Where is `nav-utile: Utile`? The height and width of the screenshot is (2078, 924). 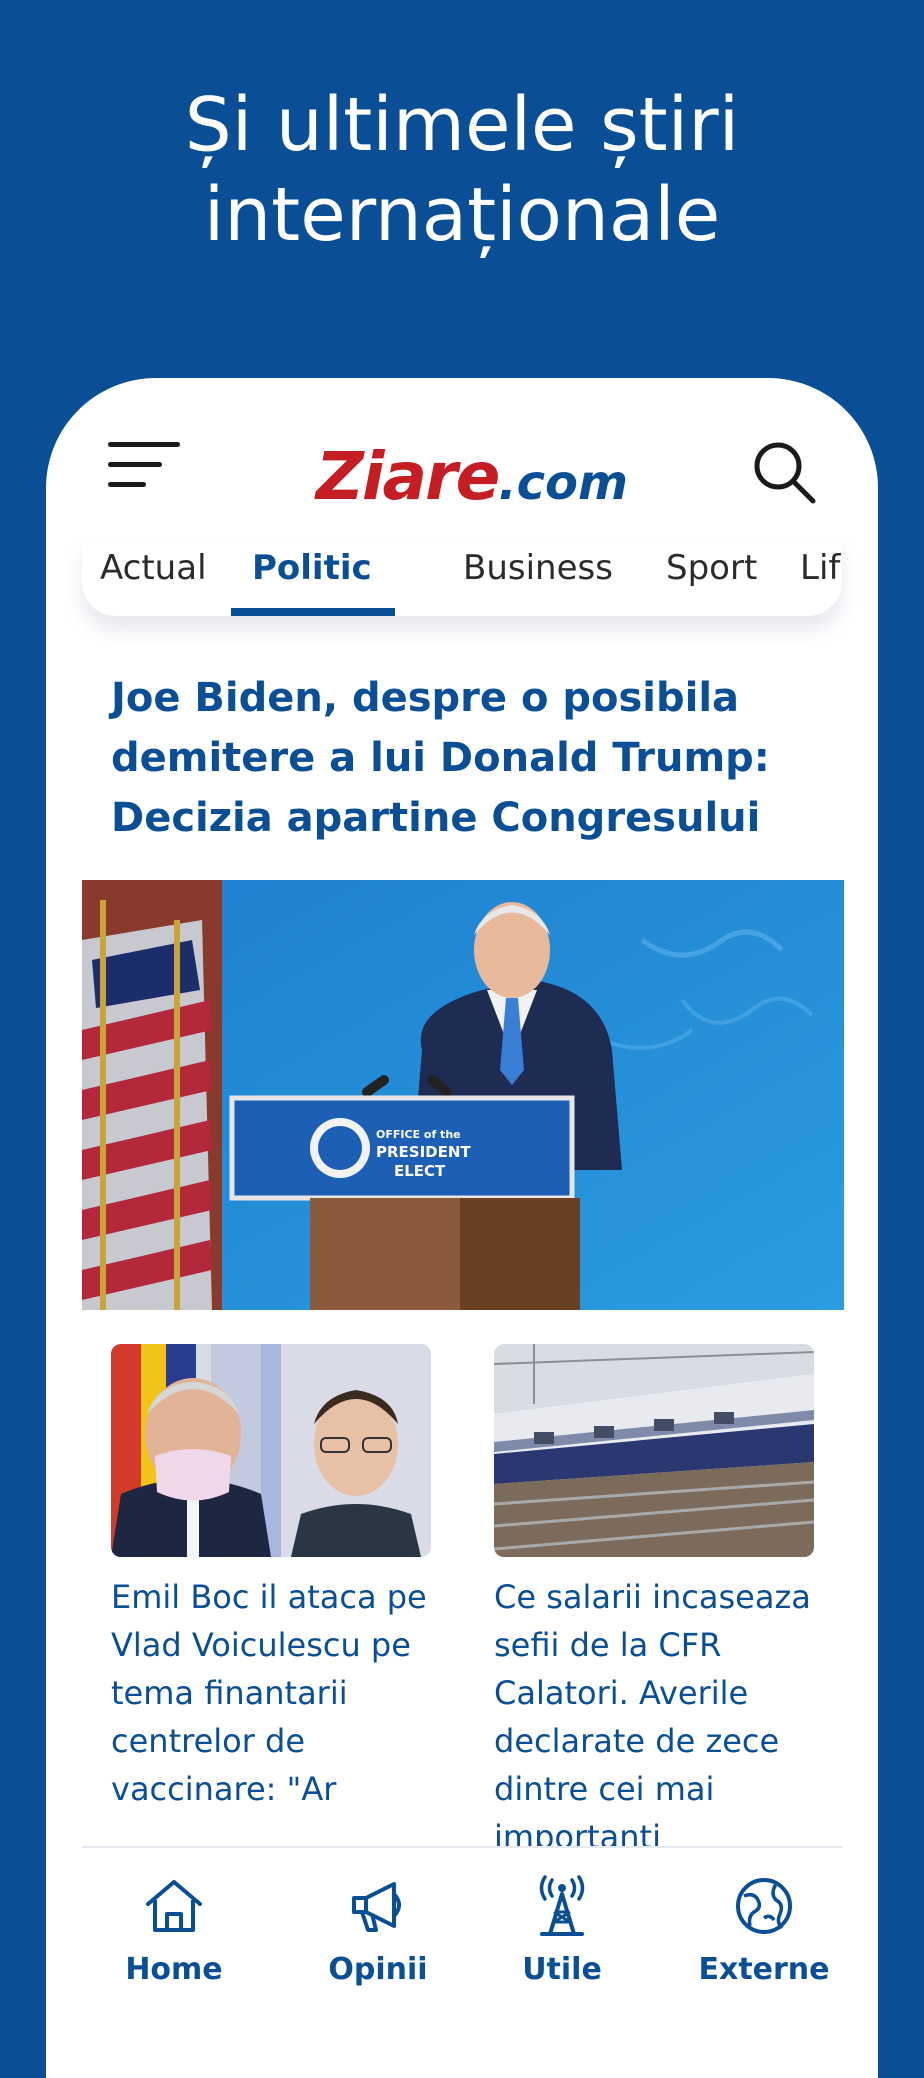
nav-utile: Utile is located at coordinates (562, 1930).